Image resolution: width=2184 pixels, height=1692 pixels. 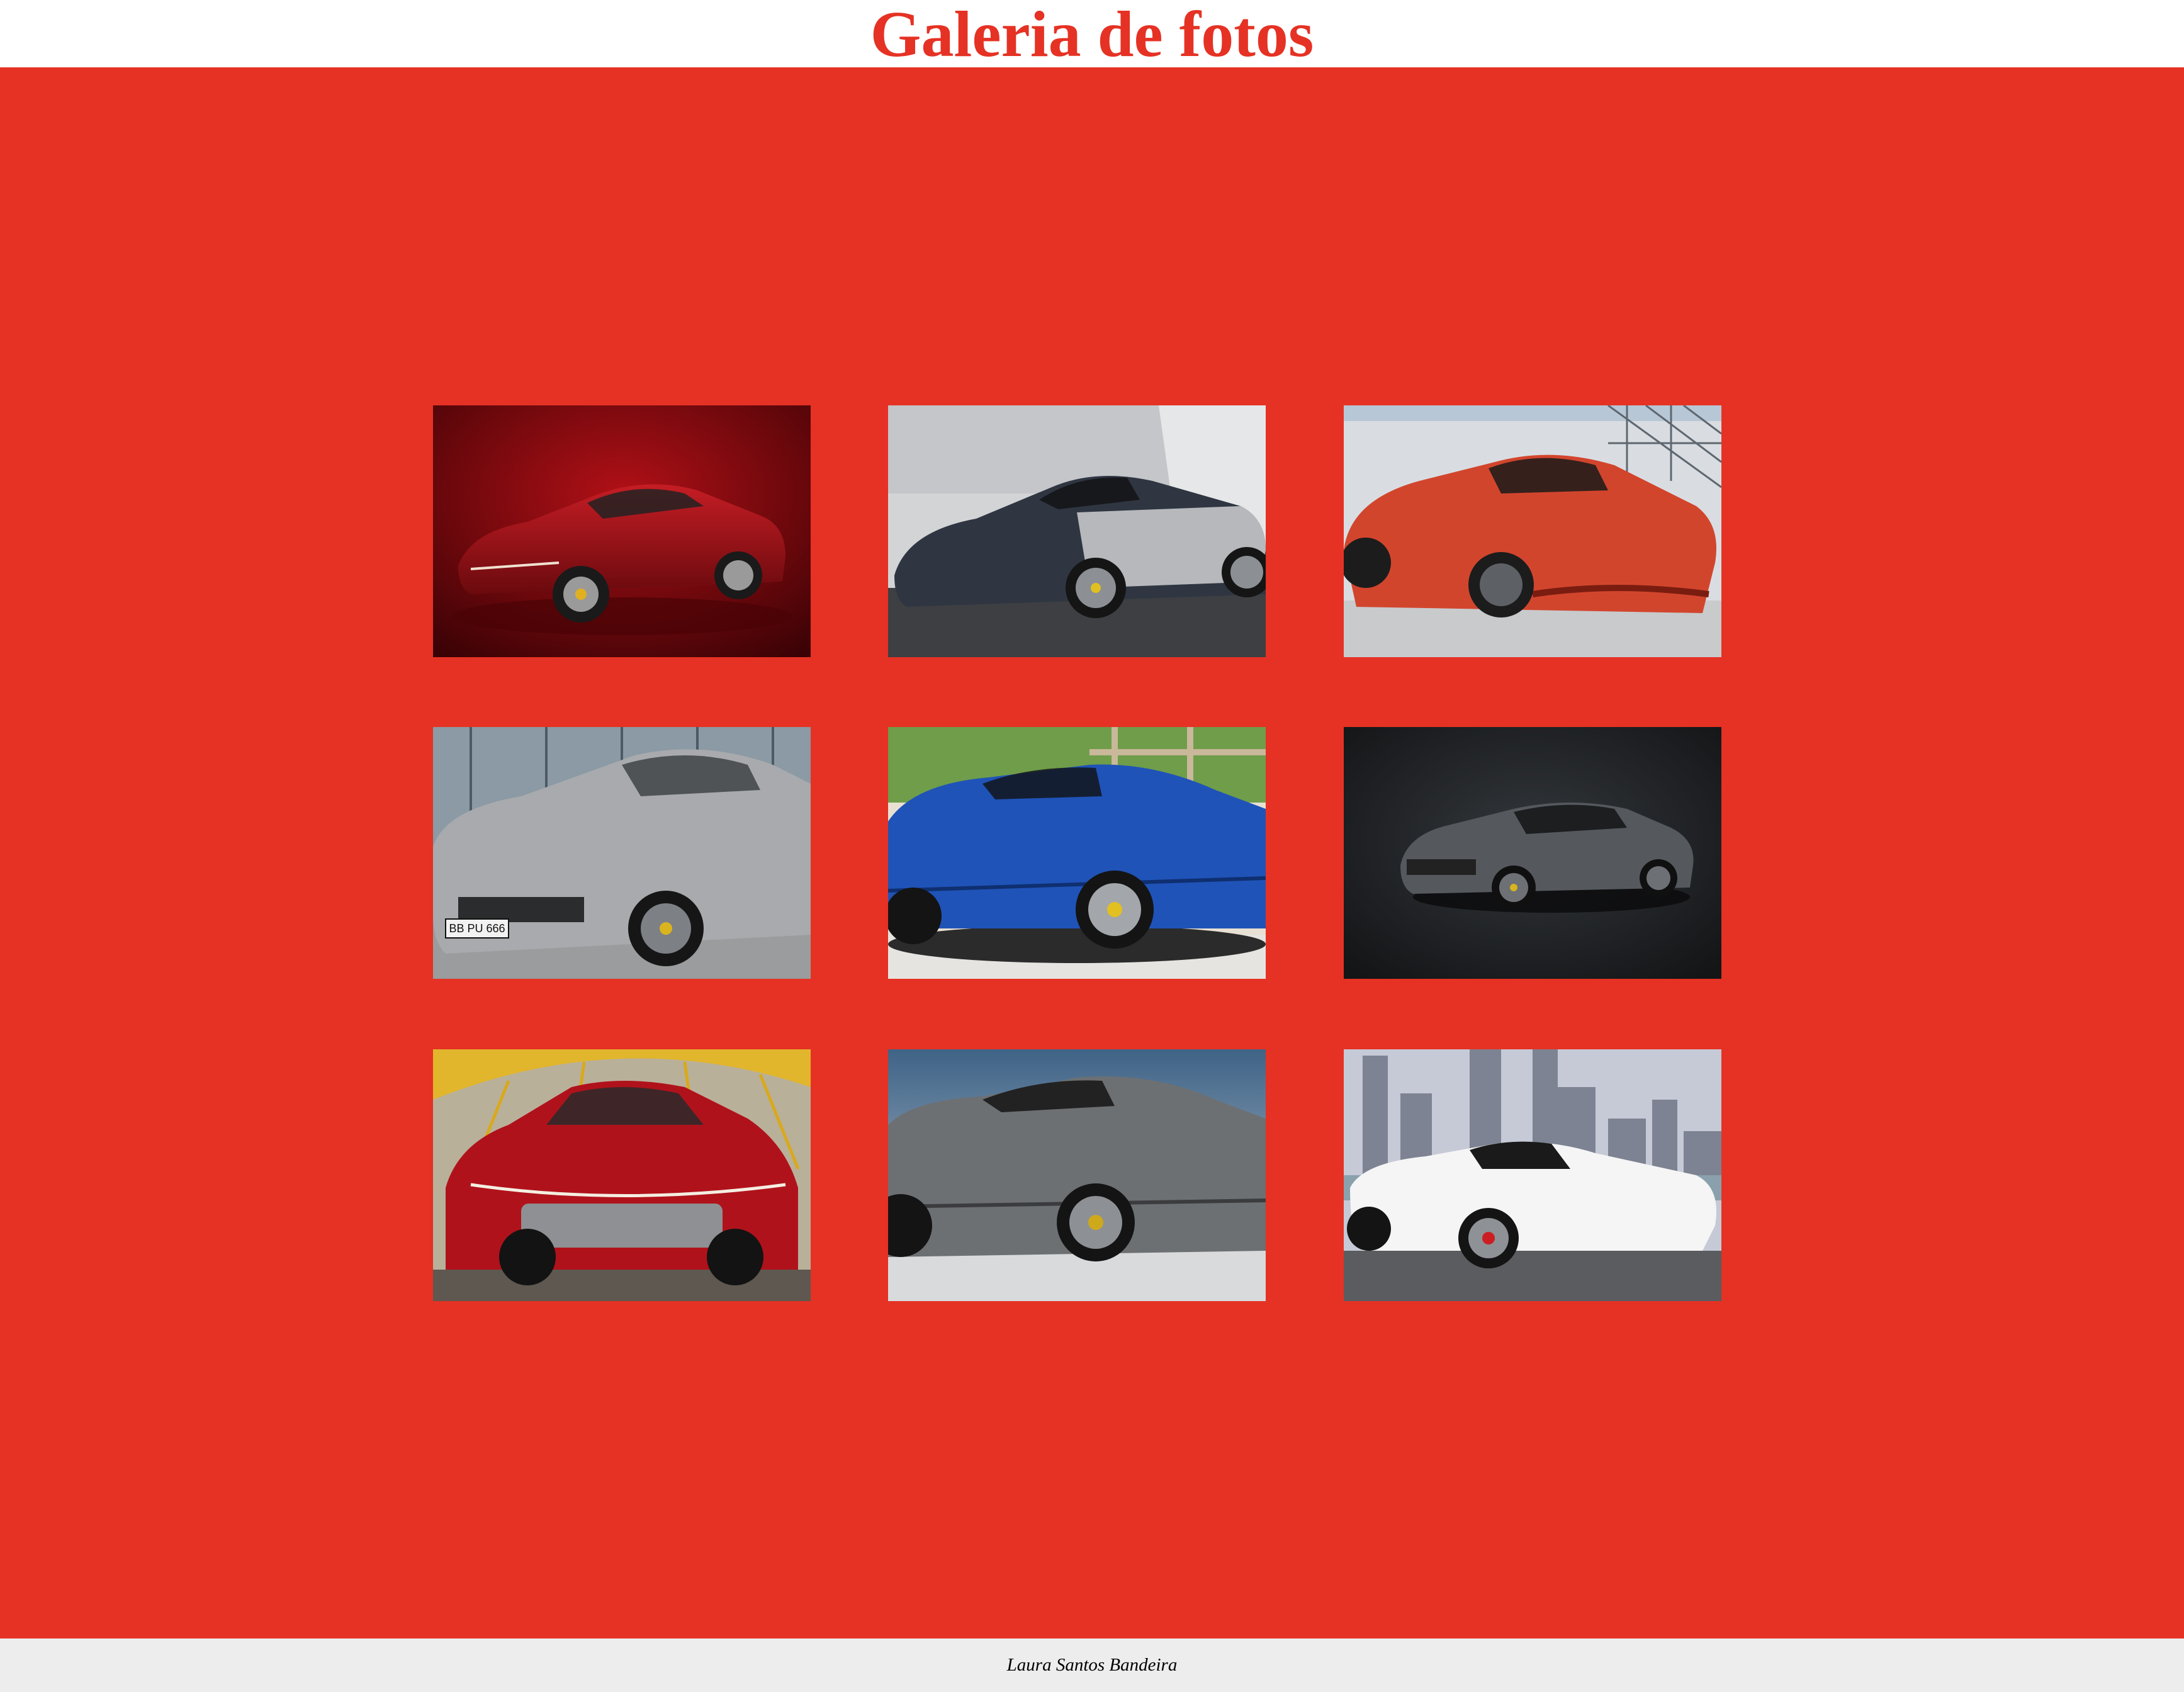 I want to click on photo-grey-gt, so click(x=1077, y=1175).